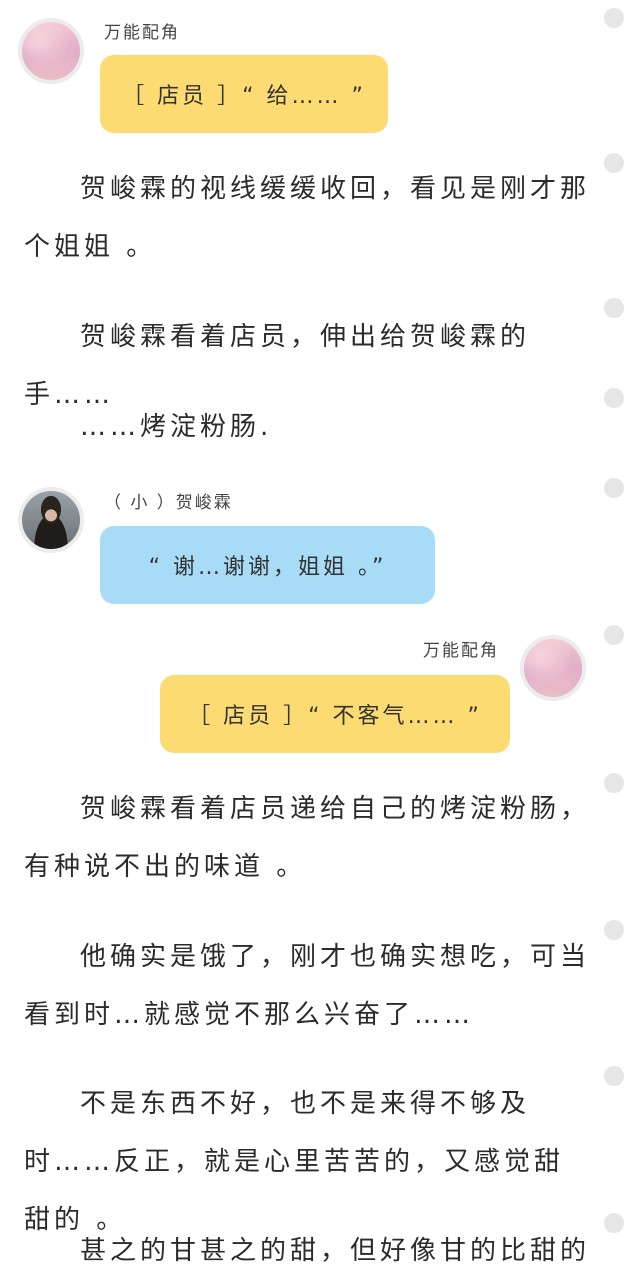 The width and height of the screenshot is (640, 1280). Describe the element at coordinates (176, 427) in the screenshot. I see `story-paragraph: ……烤淀粉肠.` at that location.